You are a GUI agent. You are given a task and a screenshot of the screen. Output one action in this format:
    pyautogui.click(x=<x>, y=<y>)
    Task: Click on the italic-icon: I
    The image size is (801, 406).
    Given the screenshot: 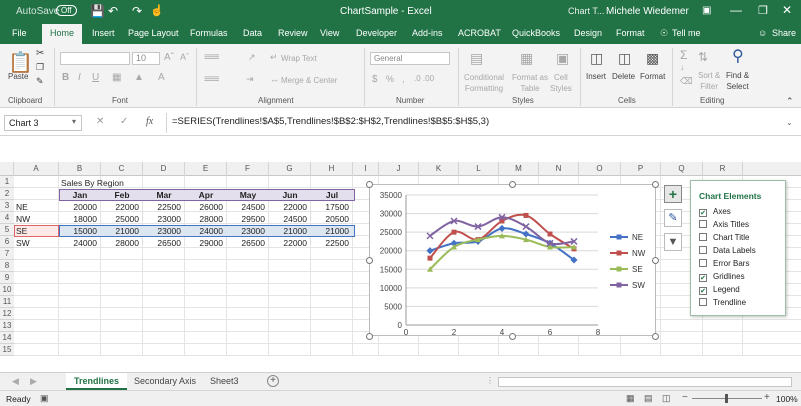 What is the action you would take?
    pyautogui.click(x=79, y=77)
    